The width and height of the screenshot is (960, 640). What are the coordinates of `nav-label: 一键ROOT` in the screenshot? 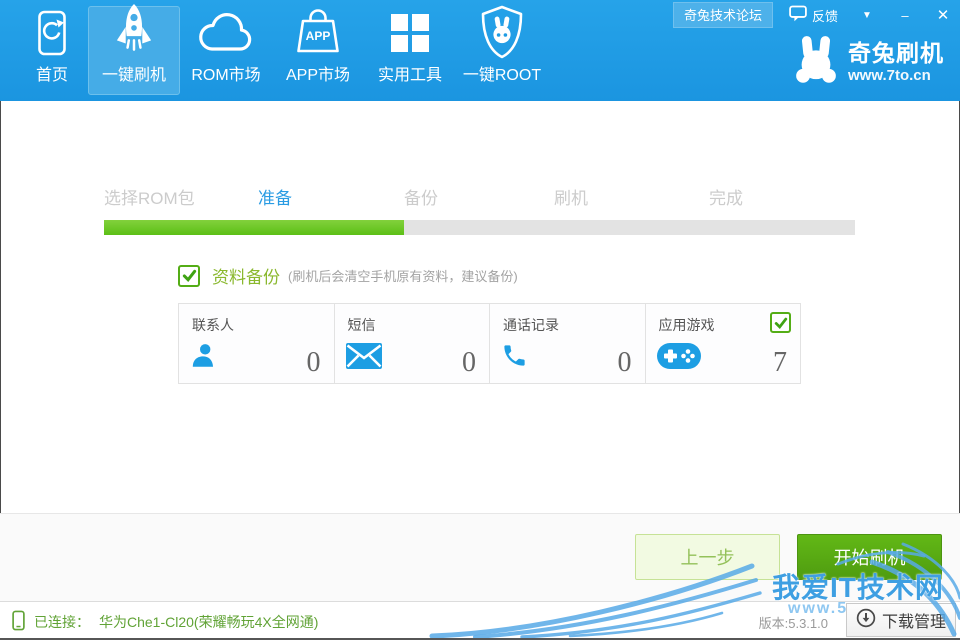 It's located at (502, 75).